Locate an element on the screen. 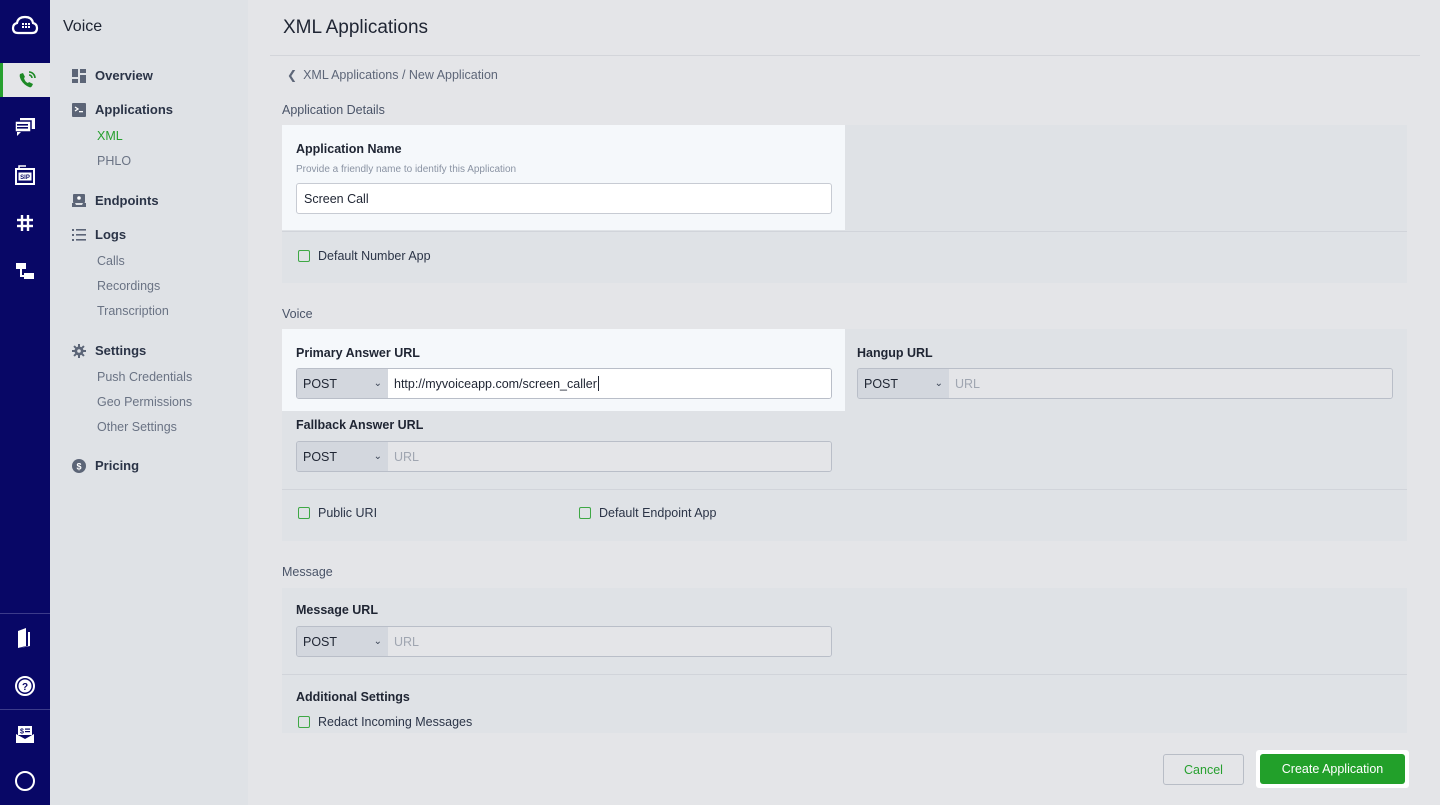  rail-billing: $ is located at coordinates (25, 734).